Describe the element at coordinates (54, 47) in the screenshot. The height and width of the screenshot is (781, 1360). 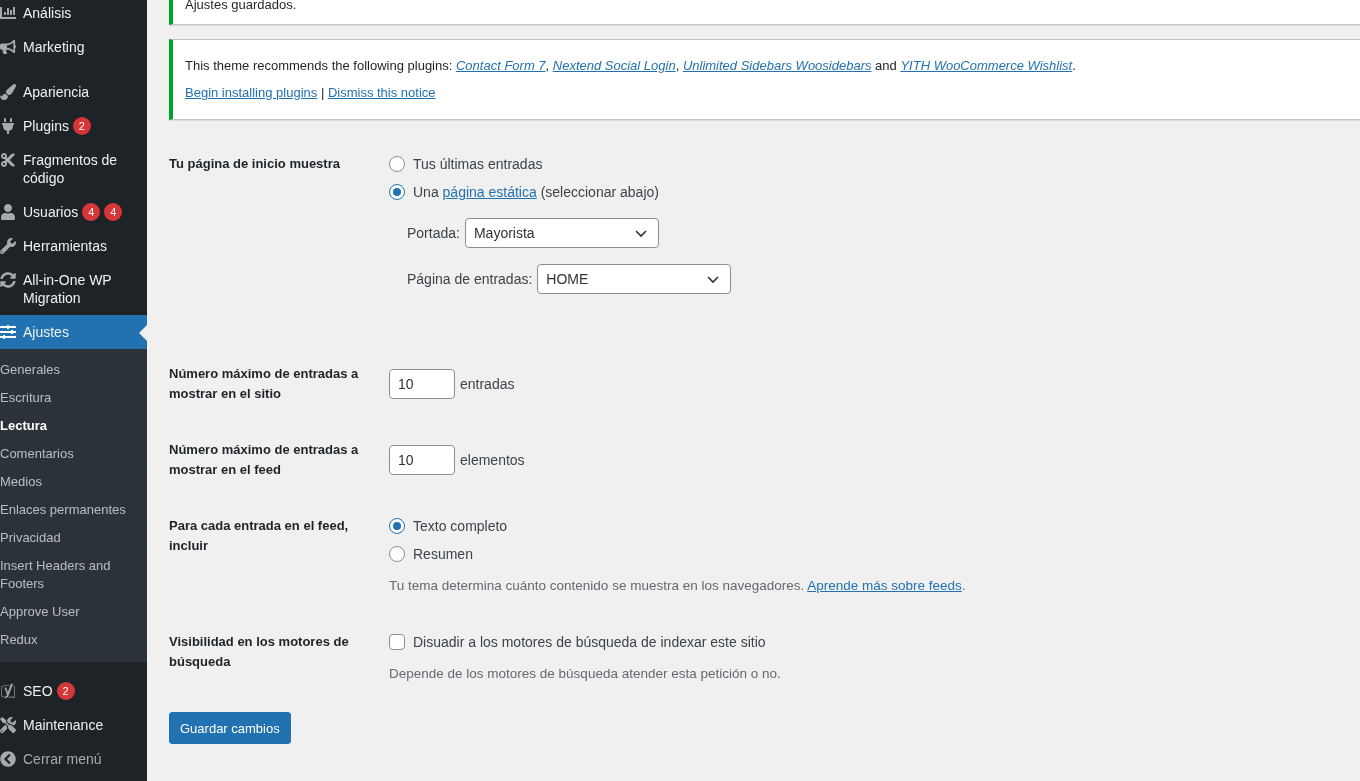
I see `menu-label: Marketing` at that location.